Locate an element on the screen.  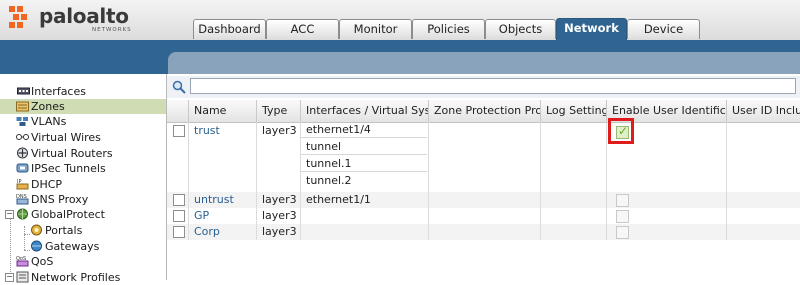
network-profiles-icon is located at coordinates (22, 277).